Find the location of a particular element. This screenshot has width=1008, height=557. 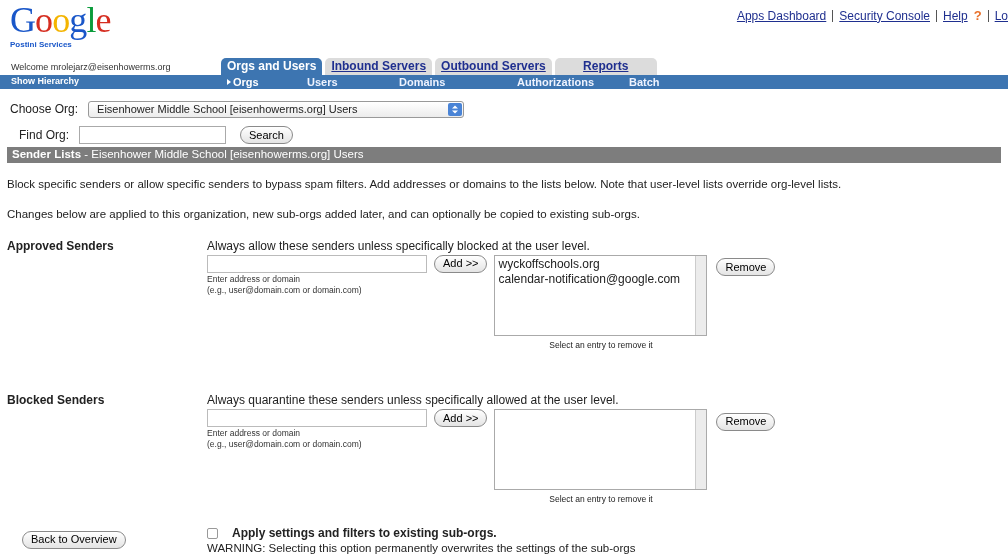

google-logo: Google is located at coordinates (60, 20).